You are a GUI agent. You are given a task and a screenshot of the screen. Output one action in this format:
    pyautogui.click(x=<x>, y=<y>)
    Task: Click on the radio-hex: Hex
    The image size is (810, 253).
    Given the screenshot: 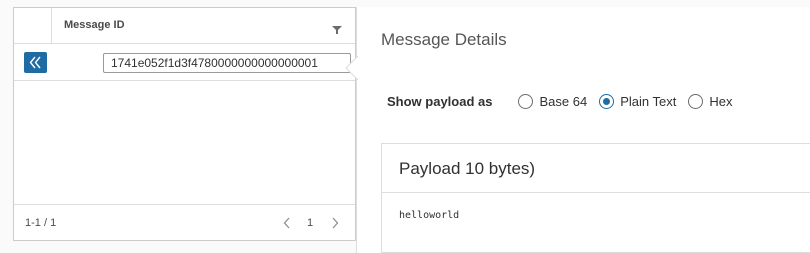 What is the action you would take?
    pyautogui.click(x=710, y=101)
    